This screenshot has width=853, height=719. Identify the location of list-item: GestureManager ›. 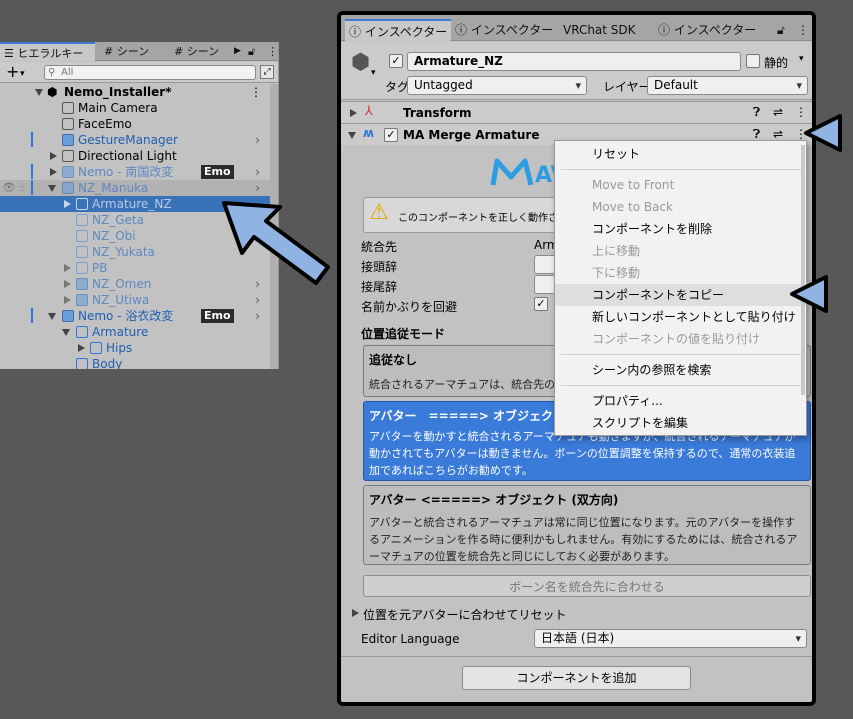
(135, 140).